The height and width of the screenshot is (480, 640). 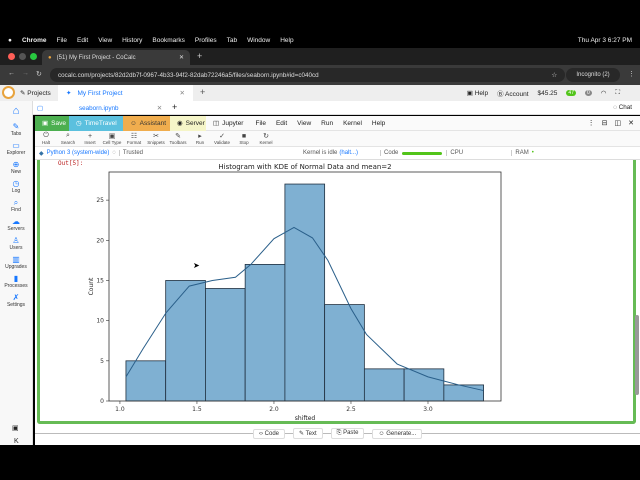 I want to click on close-tab-icon: ✕, so click(x=181, y=57).